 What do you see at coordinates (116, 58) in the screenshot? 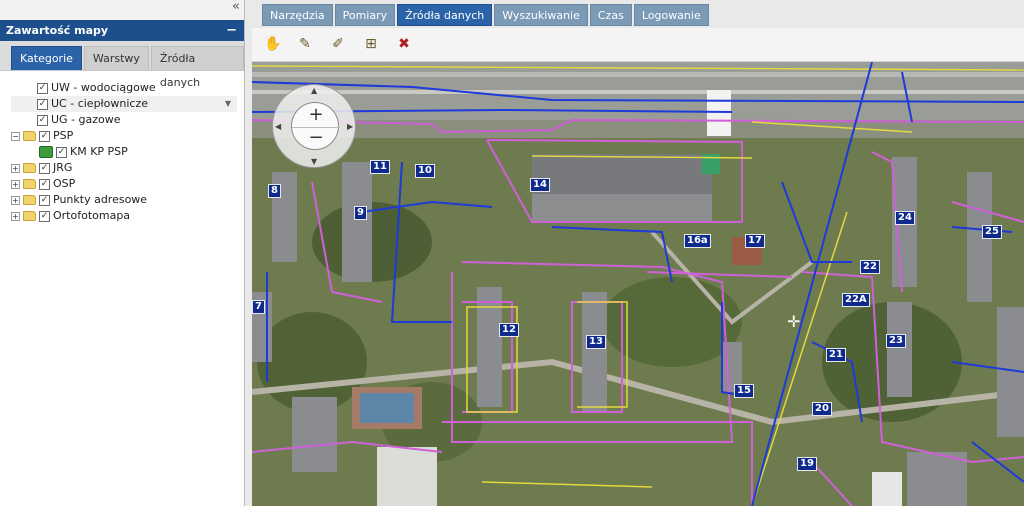
I see `tab-warstwy: Warstwy` at bounding box center [116, 58].